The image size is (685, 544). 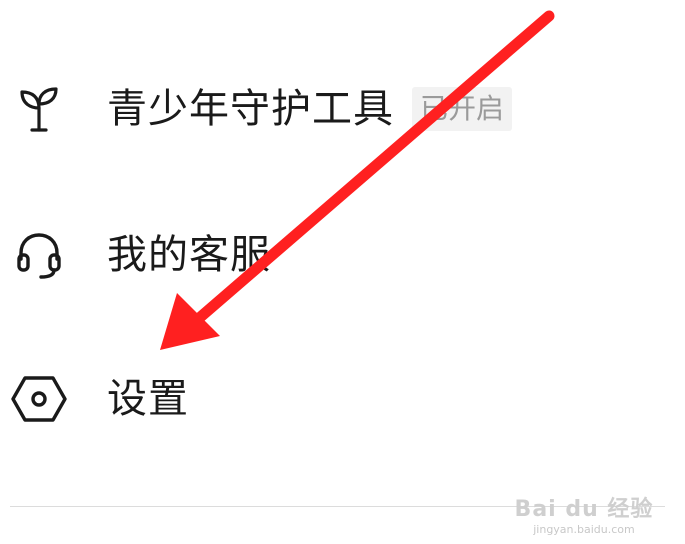 What do you see at coordinates (584, 529) in the screenshot?
I see `watermark-url: jingyan.baidu.com` at bounding box center [584, 529].